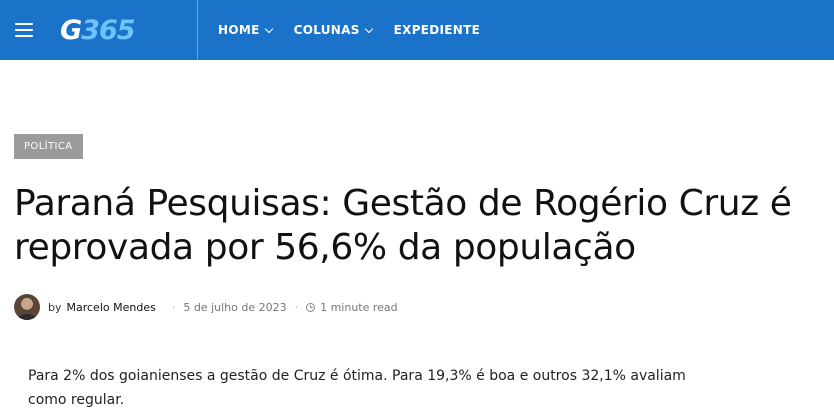 The width and height of the screenshot is (834, 414). I want to click on menu-button, so click(24, 30).